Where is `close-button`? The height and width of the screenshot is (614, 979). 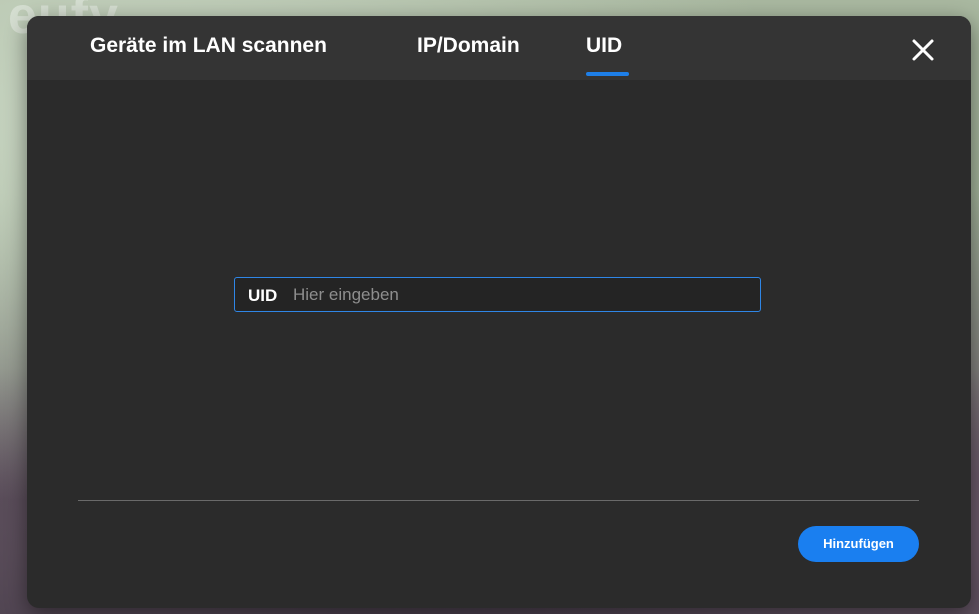 close-button is located at coordinates (923, 50).